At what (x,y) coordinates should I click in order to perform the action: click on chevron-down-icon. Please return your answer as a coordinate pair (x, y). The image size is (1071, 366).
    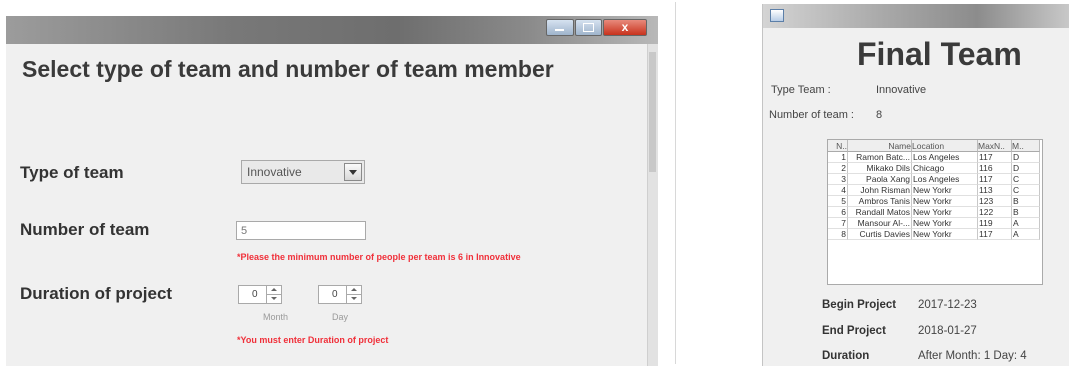
    Looking at the image, I should click on (353, 172).